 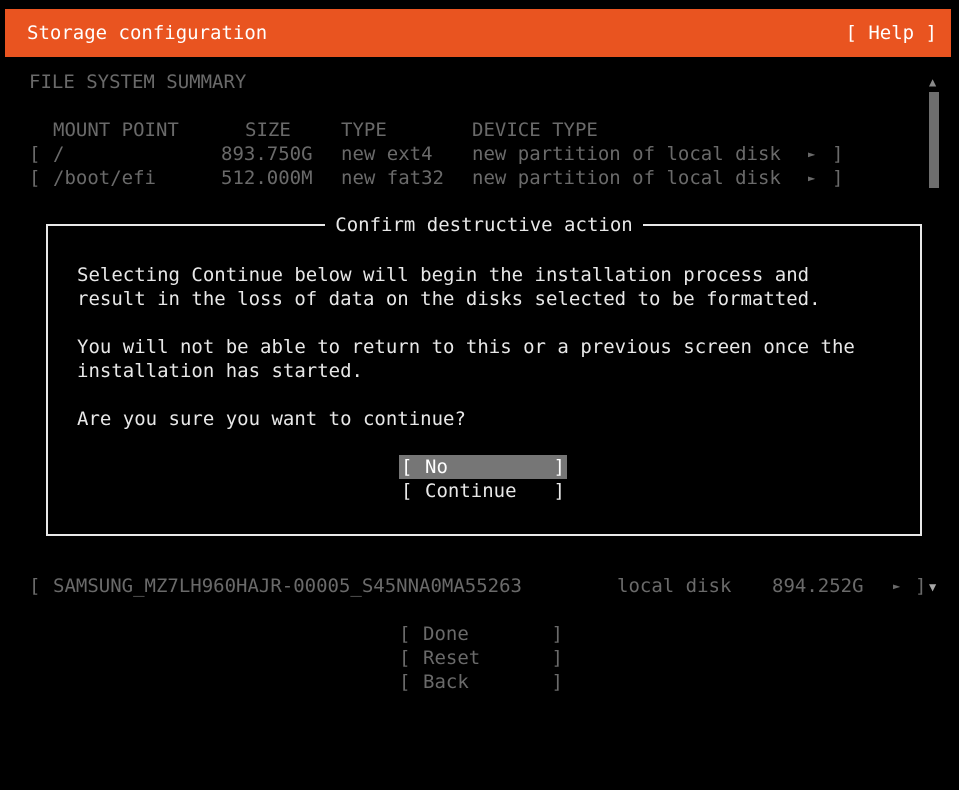 I want to click on column-header-mount-point: MOUNT POINT, so click(x=116, y=130).